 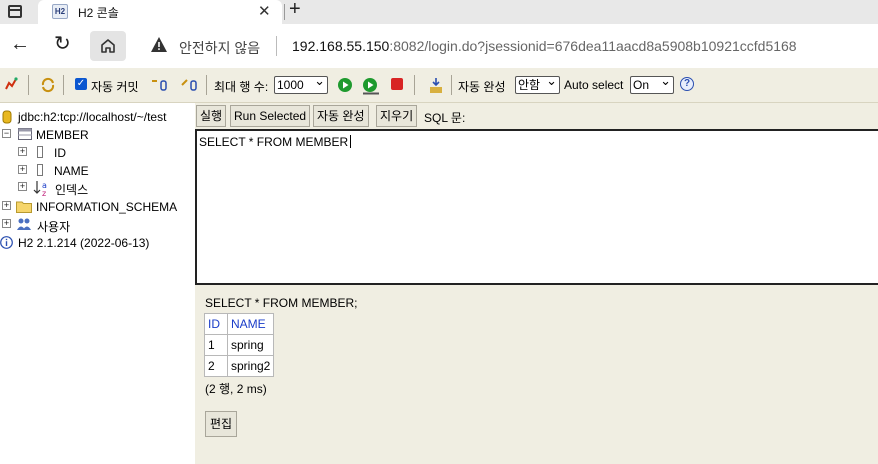 What do you see at coordinates (371, 86) in the screenshot?
I see `run-selected-icon` at bounding box center [371, 86].